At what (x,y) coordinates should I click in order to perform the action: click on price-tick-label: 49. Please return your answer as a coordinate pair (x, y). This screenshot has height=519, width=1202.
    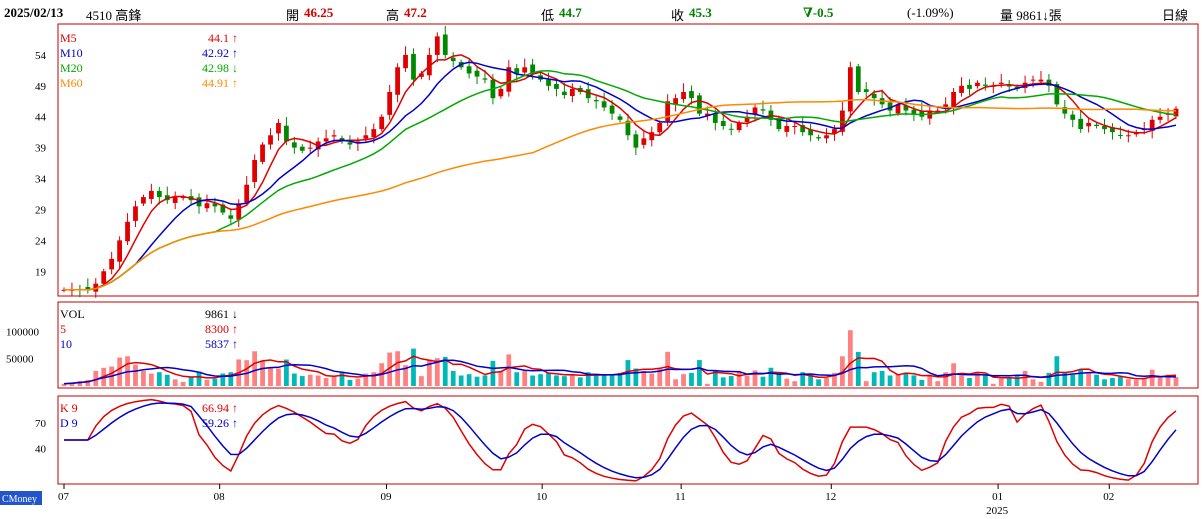
    Looking at the image, I should click on (41, 87).